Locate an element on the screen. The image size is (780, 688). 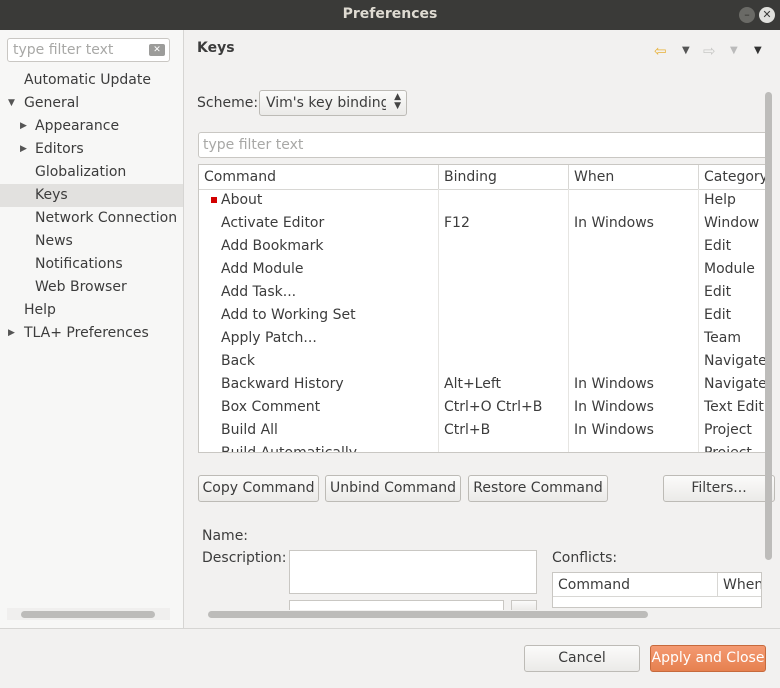
tree-item-label: TLA+ Preferences is located at coordinates (86, 333).